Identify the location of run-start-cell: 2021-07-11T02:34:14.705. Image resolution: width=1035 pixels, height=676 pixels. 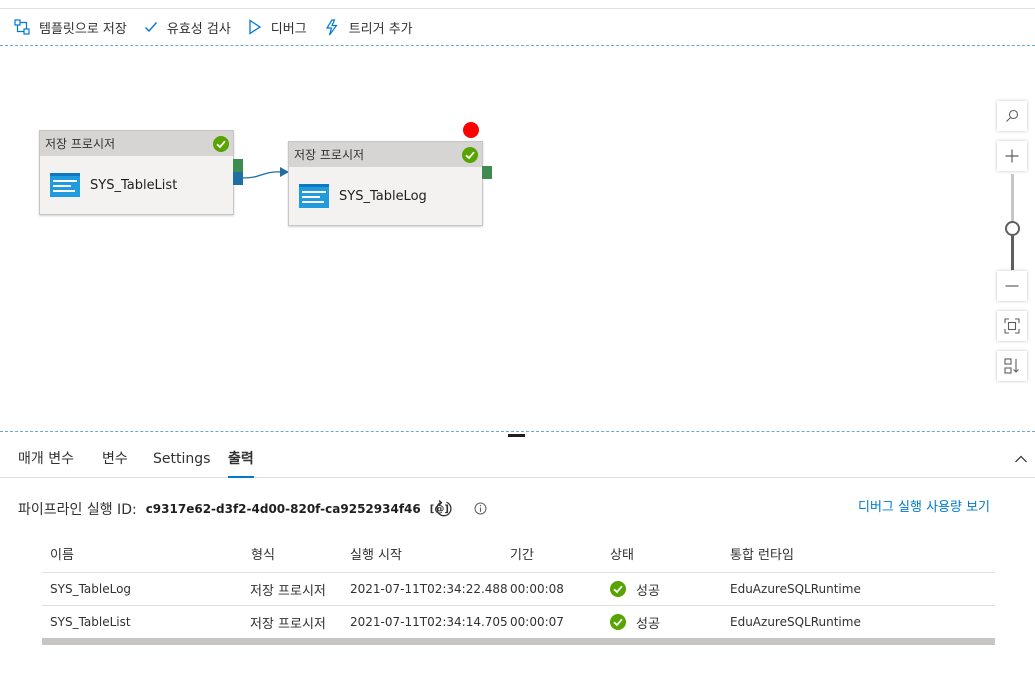
(429, 622).